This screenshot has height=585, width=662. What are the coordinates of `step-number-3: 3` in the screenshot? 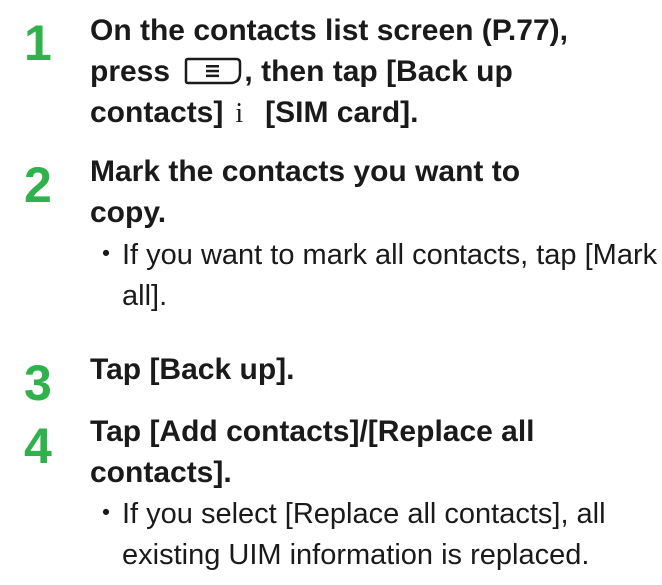 It's located at (38, 383).